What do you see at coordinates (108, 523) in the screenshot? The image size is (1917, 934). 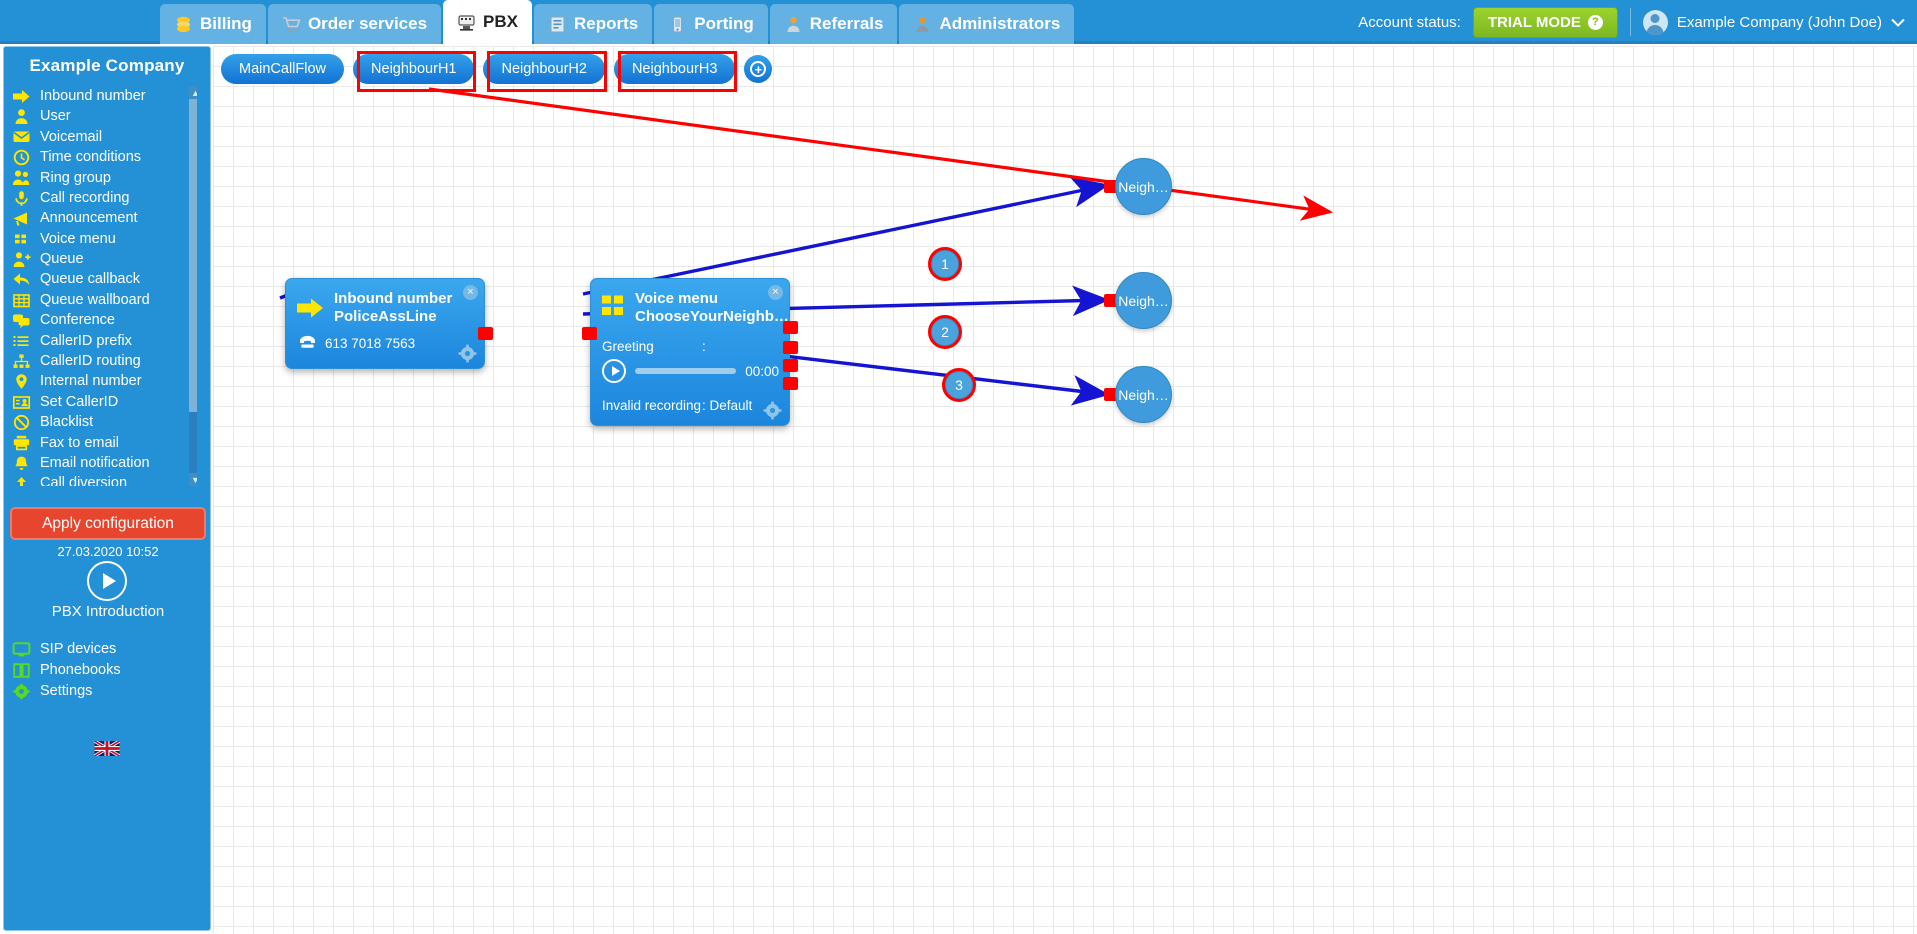 I see `apply-configuration-button: Apply configuration` at bounding box center [108, 523].